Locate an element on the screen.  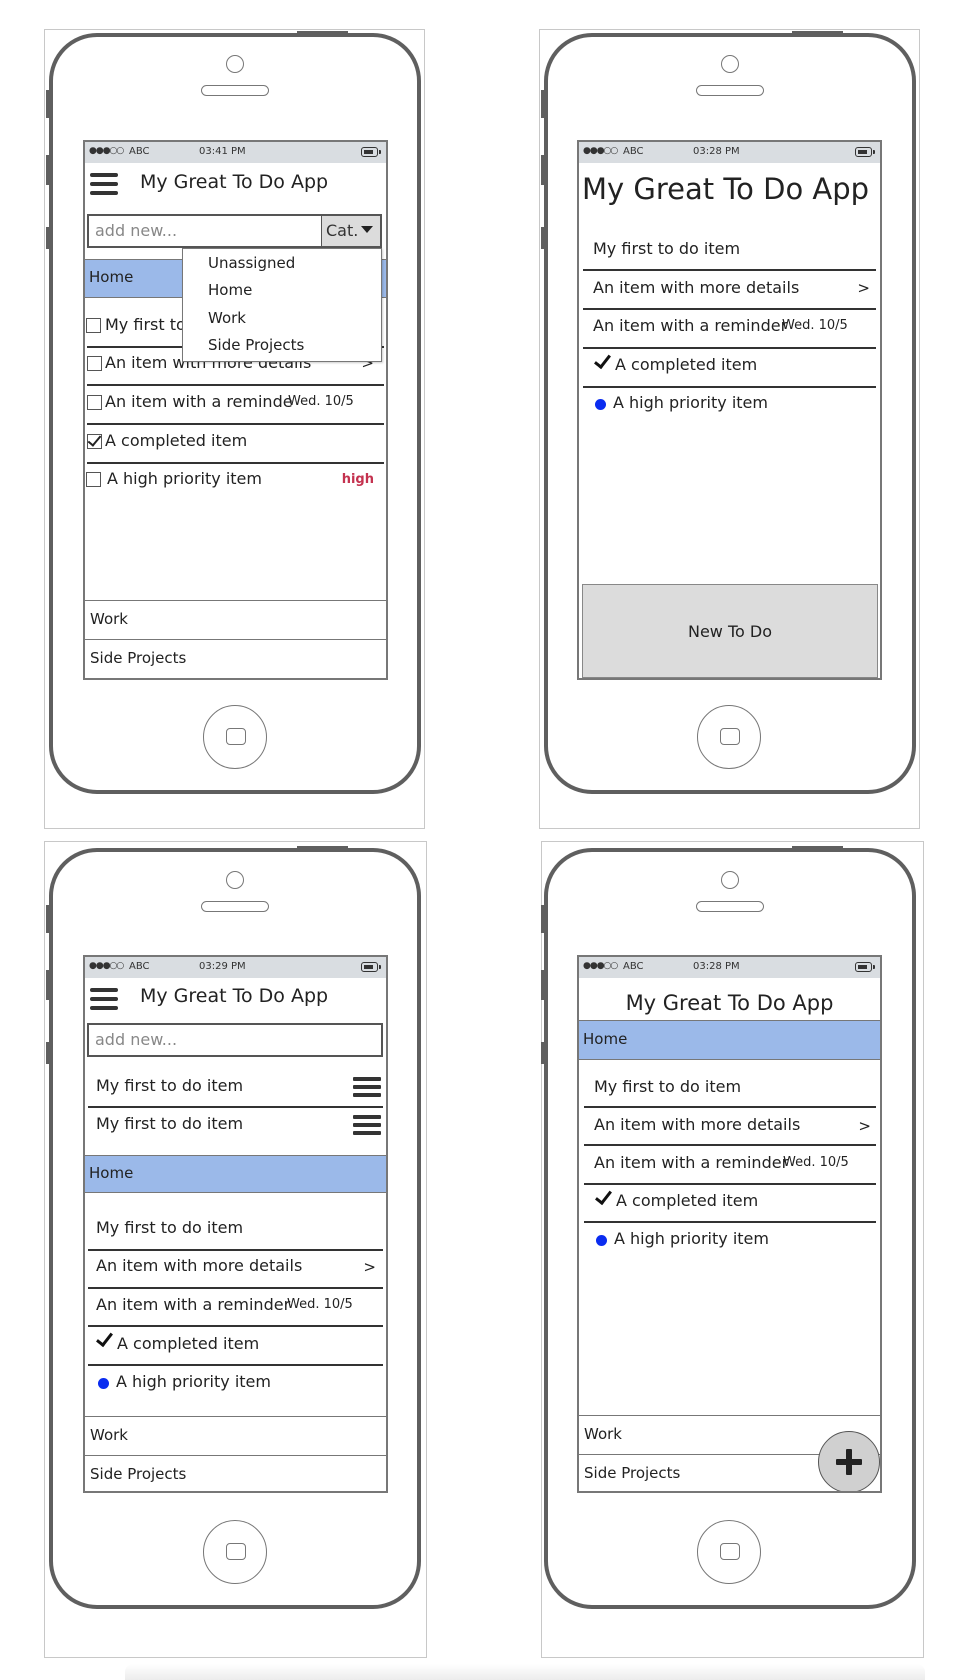
phone3-home-button is located at coordinates (235, 1552).